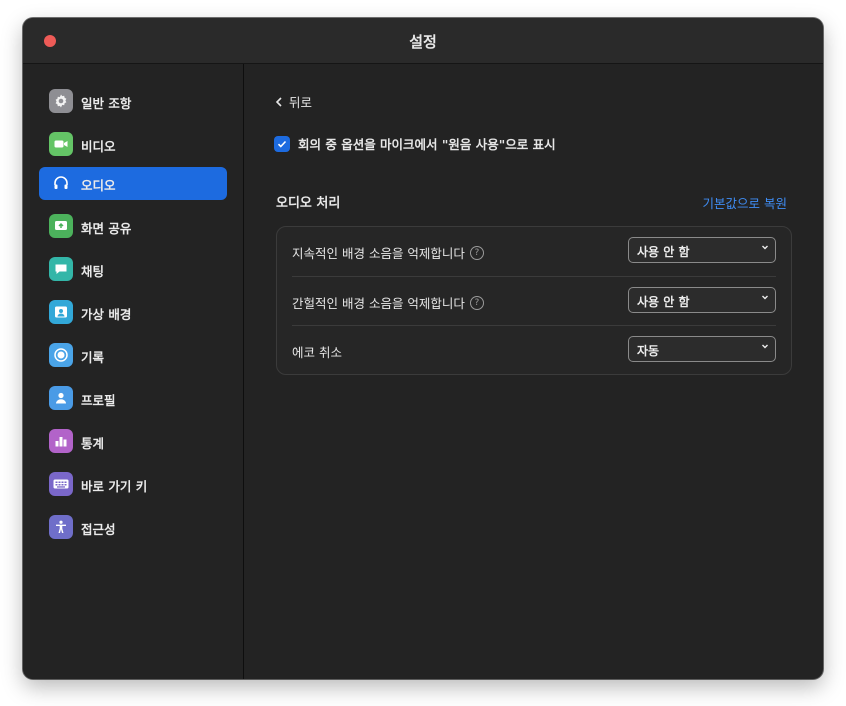 Image resolution: width=846 pixels, height=706 pixels. I want to click on restore-defaults-link: 기본값으로 복원, so click(745, 202).